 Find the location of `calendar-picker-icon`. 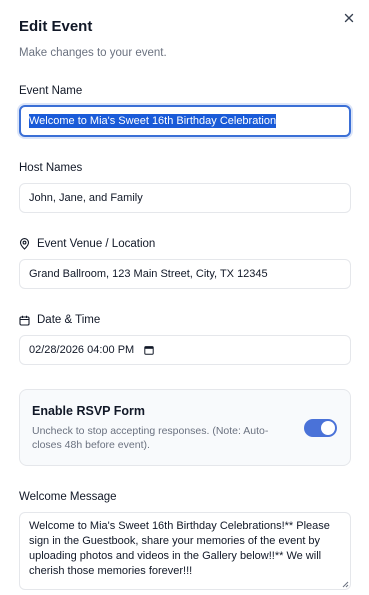

calendar-picker-icon is located at coordinates (149, 350).